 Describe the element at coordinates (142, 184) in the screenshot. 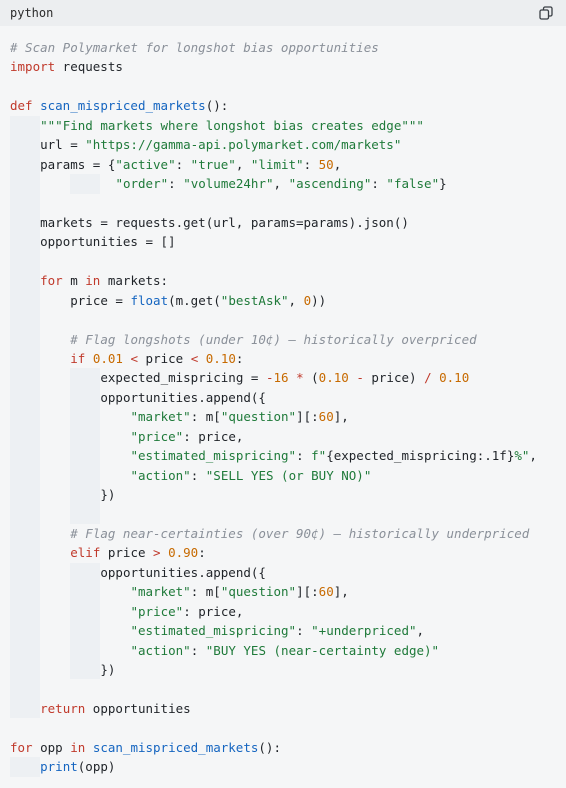

I see `code-token: "order"` at that location.